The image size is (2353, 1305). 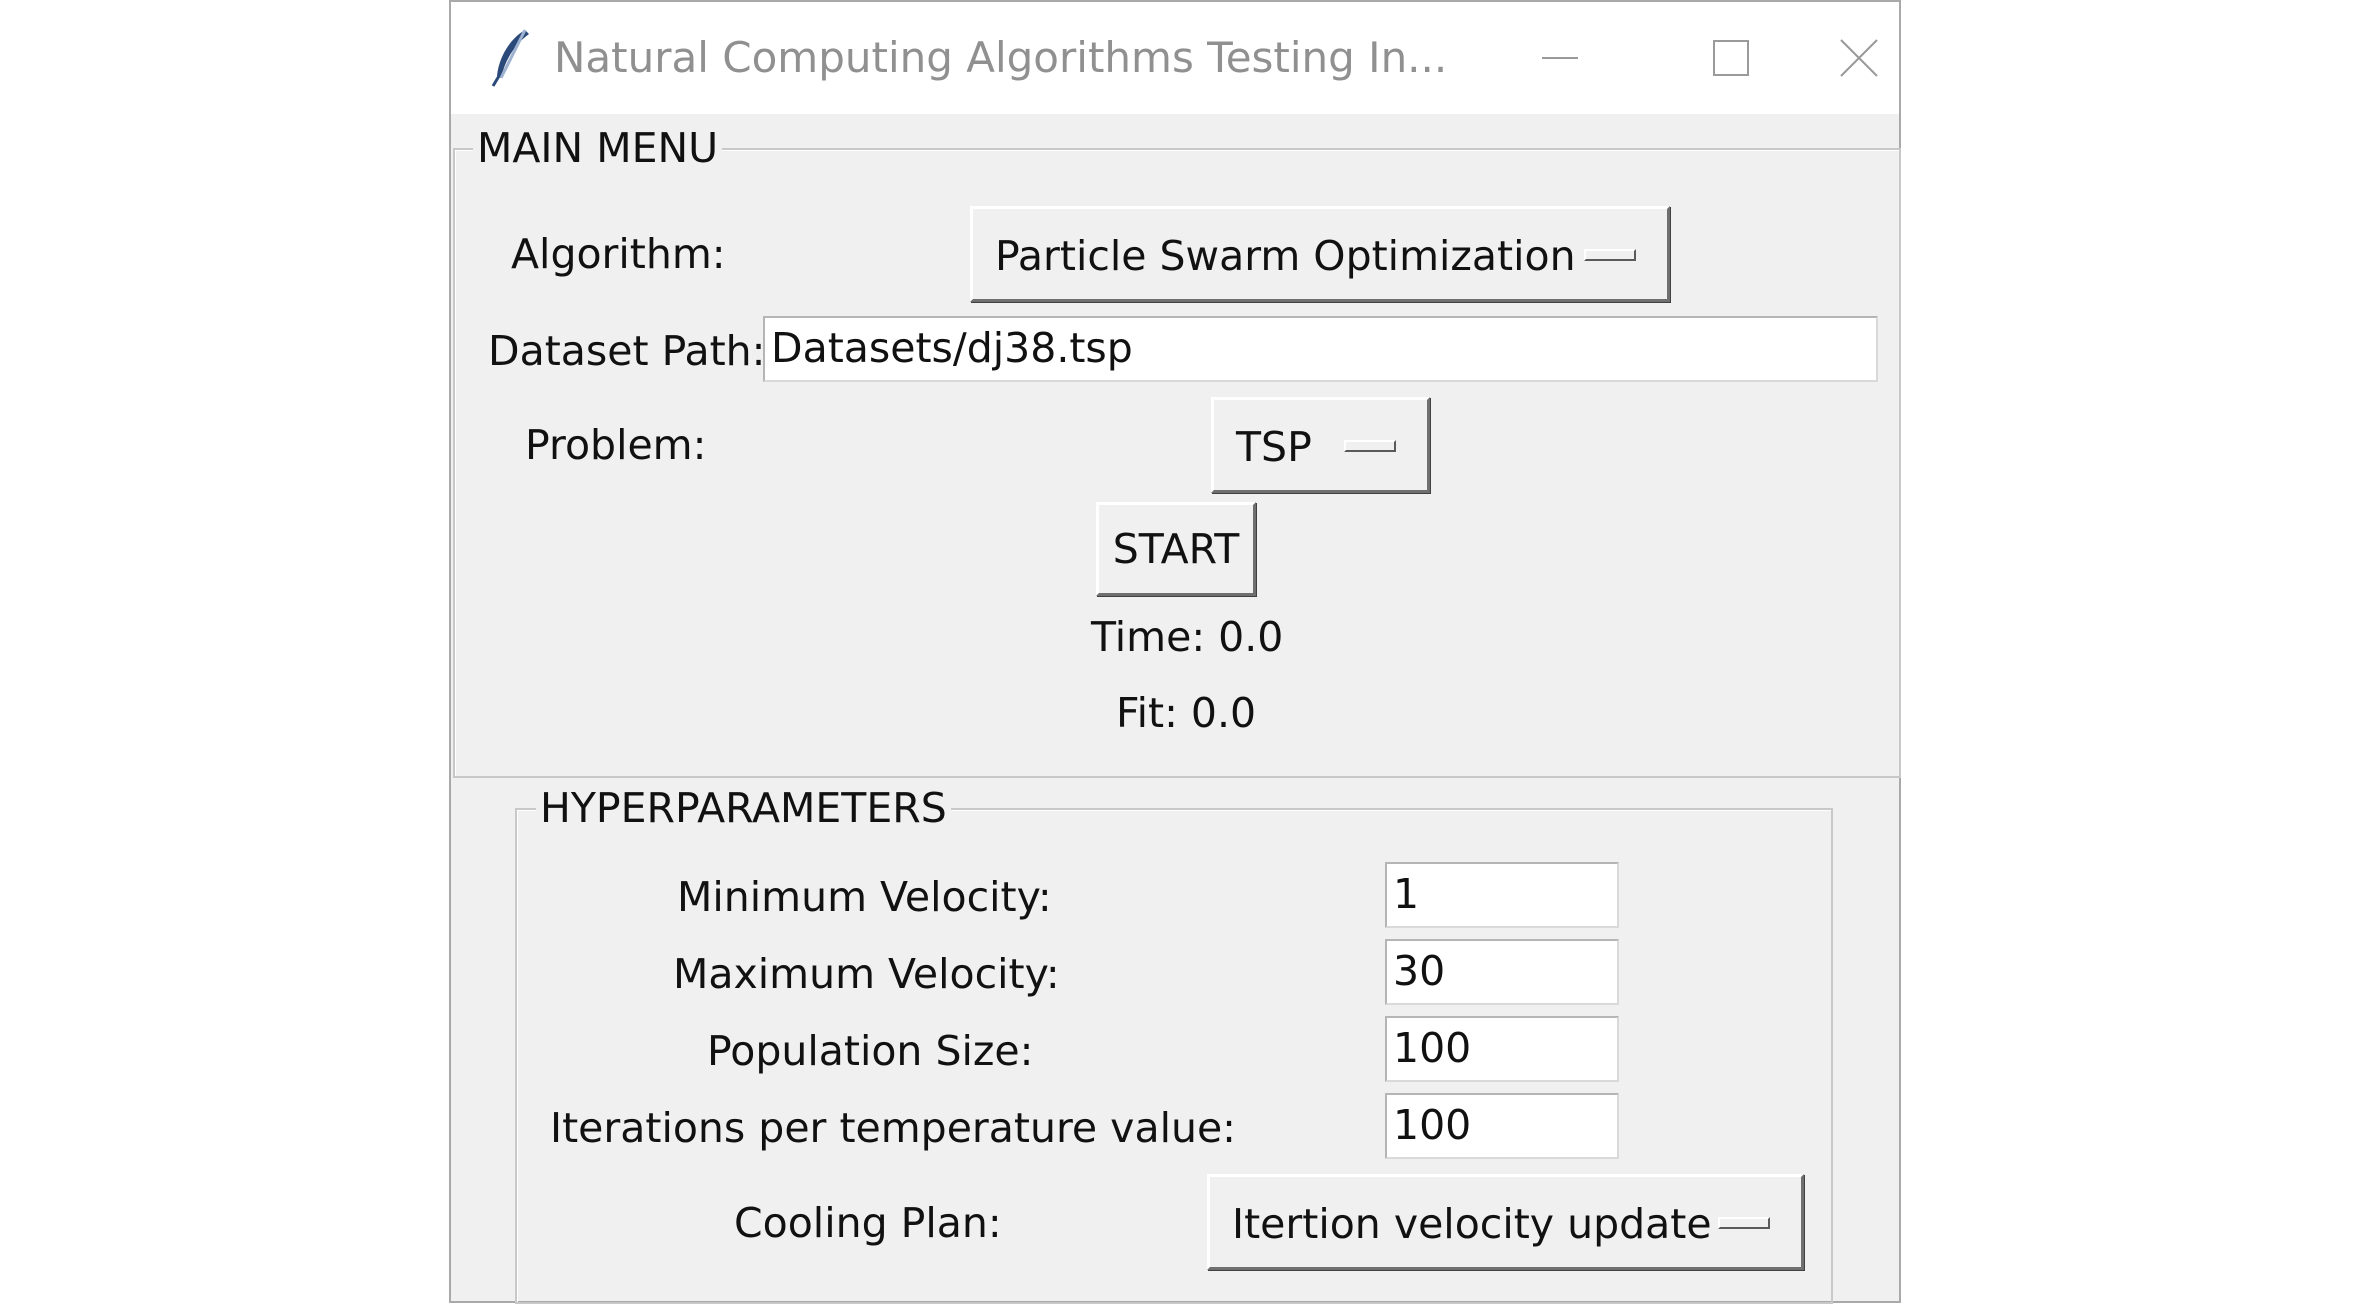 I want to click on close-button, so click(x=1859, y=58).